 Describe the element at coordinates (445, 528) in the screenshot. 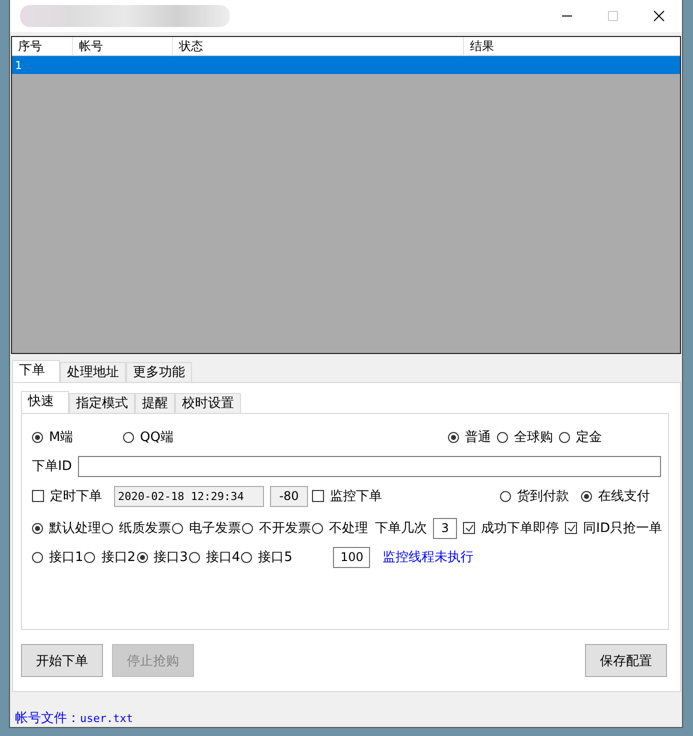

I see `order-count-field: 3` at that location.